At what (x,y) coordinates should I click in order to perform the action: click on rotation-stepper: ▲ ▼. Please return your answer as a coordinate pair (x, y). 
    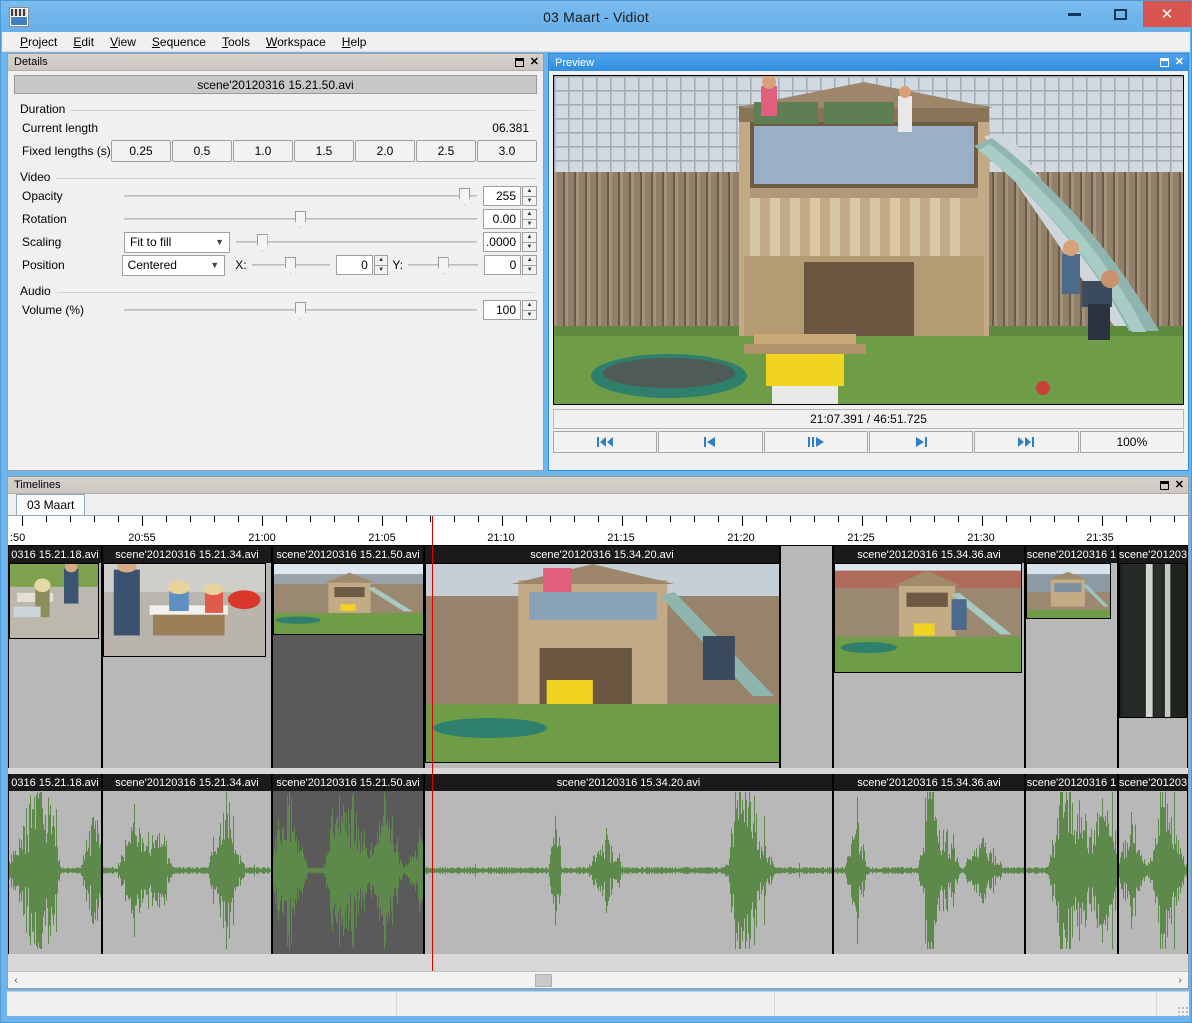
    Looking at the image, I should click on (529, 219).